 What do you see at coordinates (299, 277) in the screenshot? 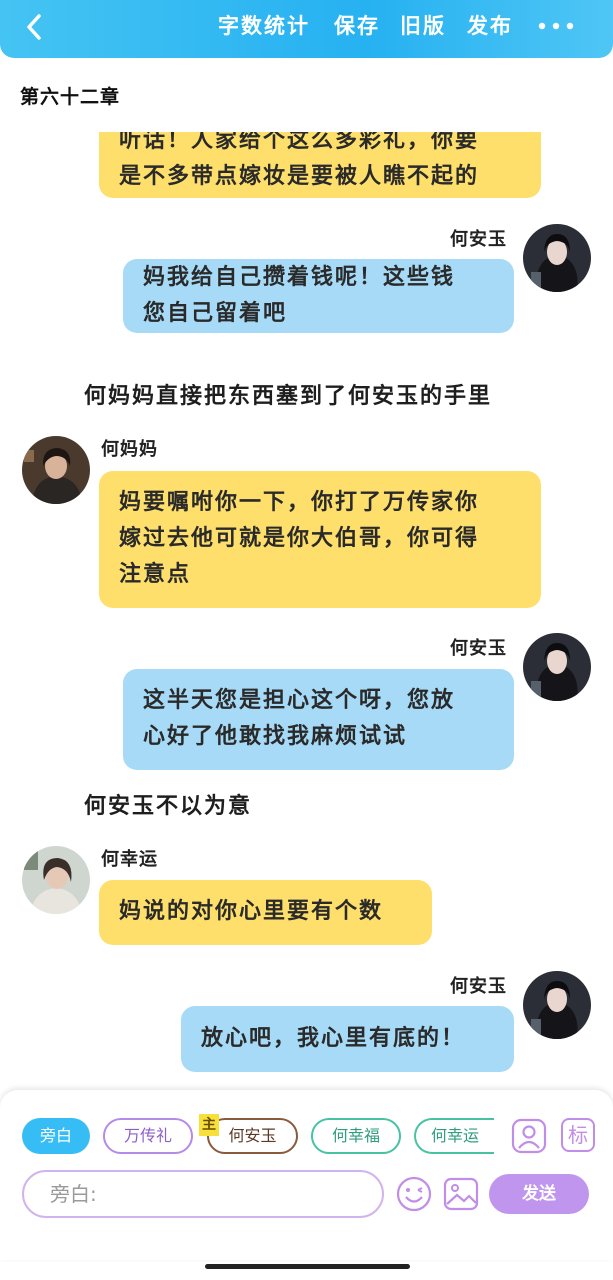
I see `message-line: 妈我给自己攒着钱呢！这些钱` at bounding box center [299, 277].